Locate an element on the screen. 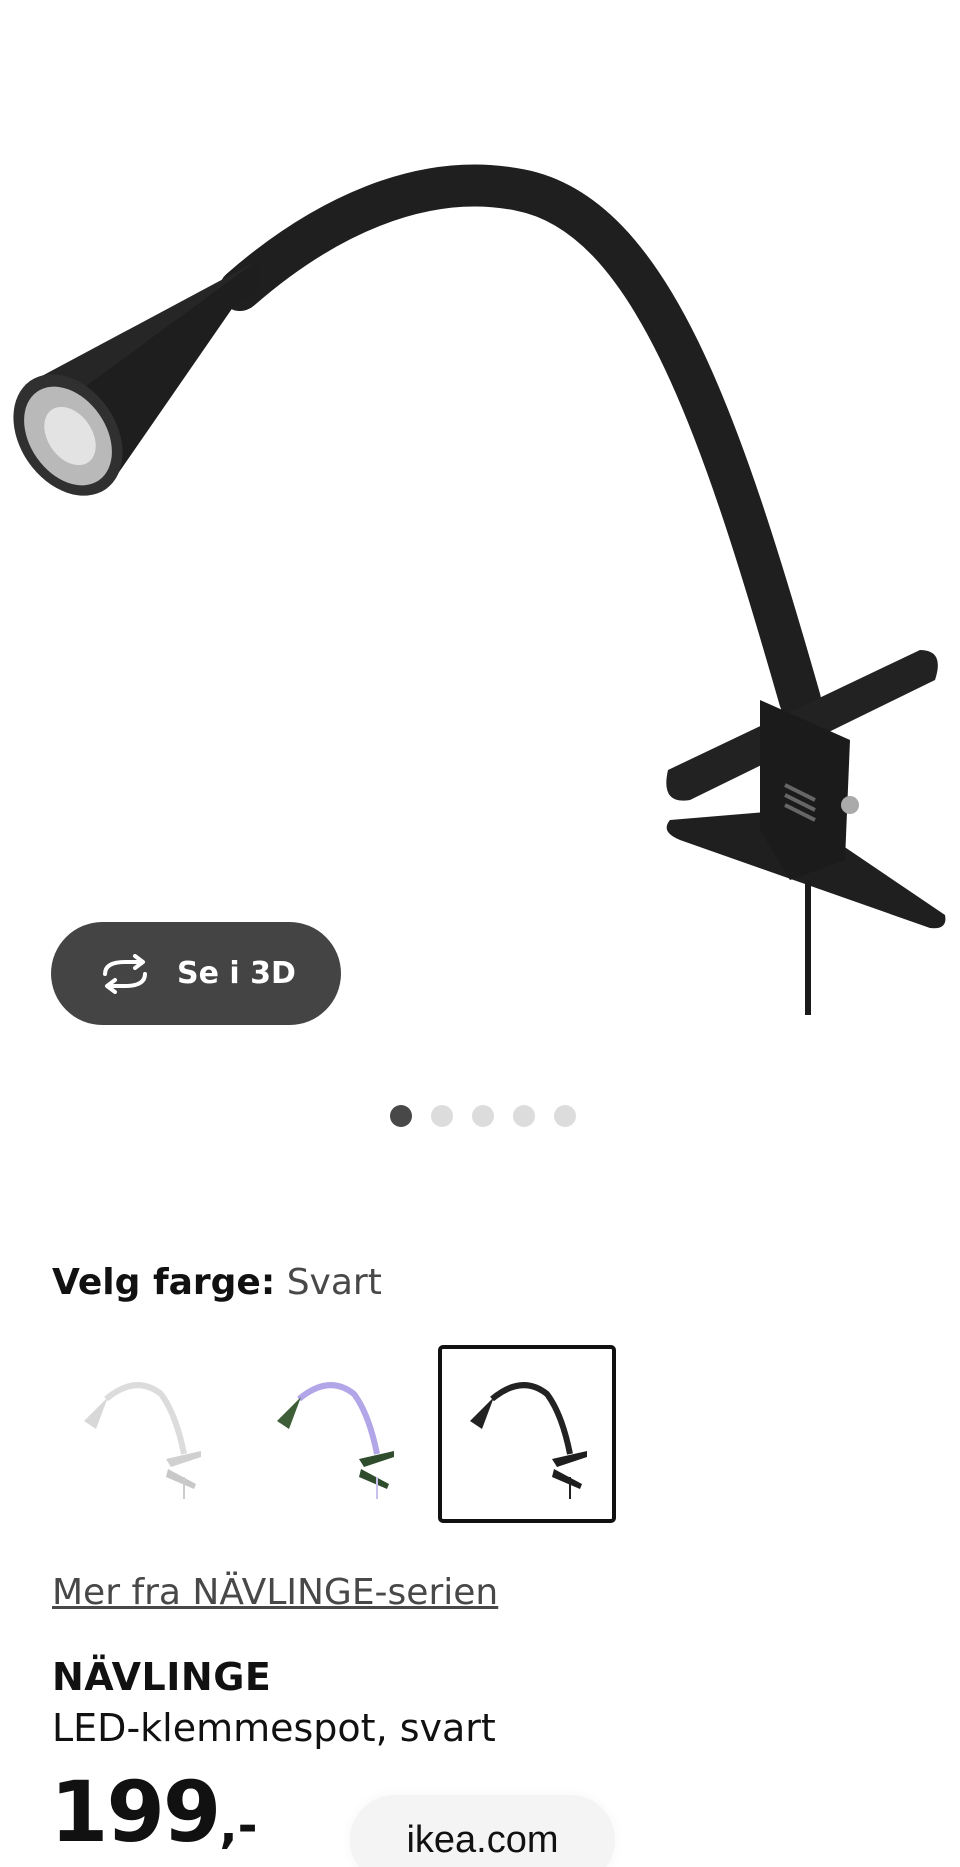 This screenshot has height=1867, width=960. color-selector-label: Velg farge: Svart is located at coordinates (217, 1282).